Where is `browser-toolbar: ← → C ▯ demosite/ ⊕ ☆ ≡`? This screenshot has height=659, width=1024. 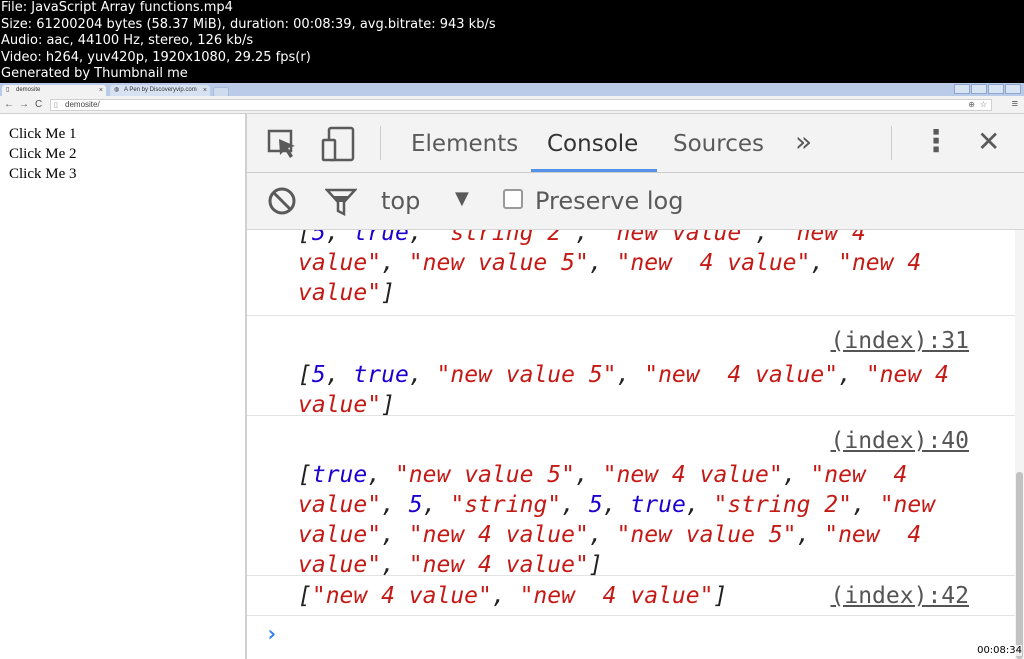 browser-toolbar: ← → C ▯ demosite/ ⊕ ☆ ≡ is located at coordinates (512, 105).